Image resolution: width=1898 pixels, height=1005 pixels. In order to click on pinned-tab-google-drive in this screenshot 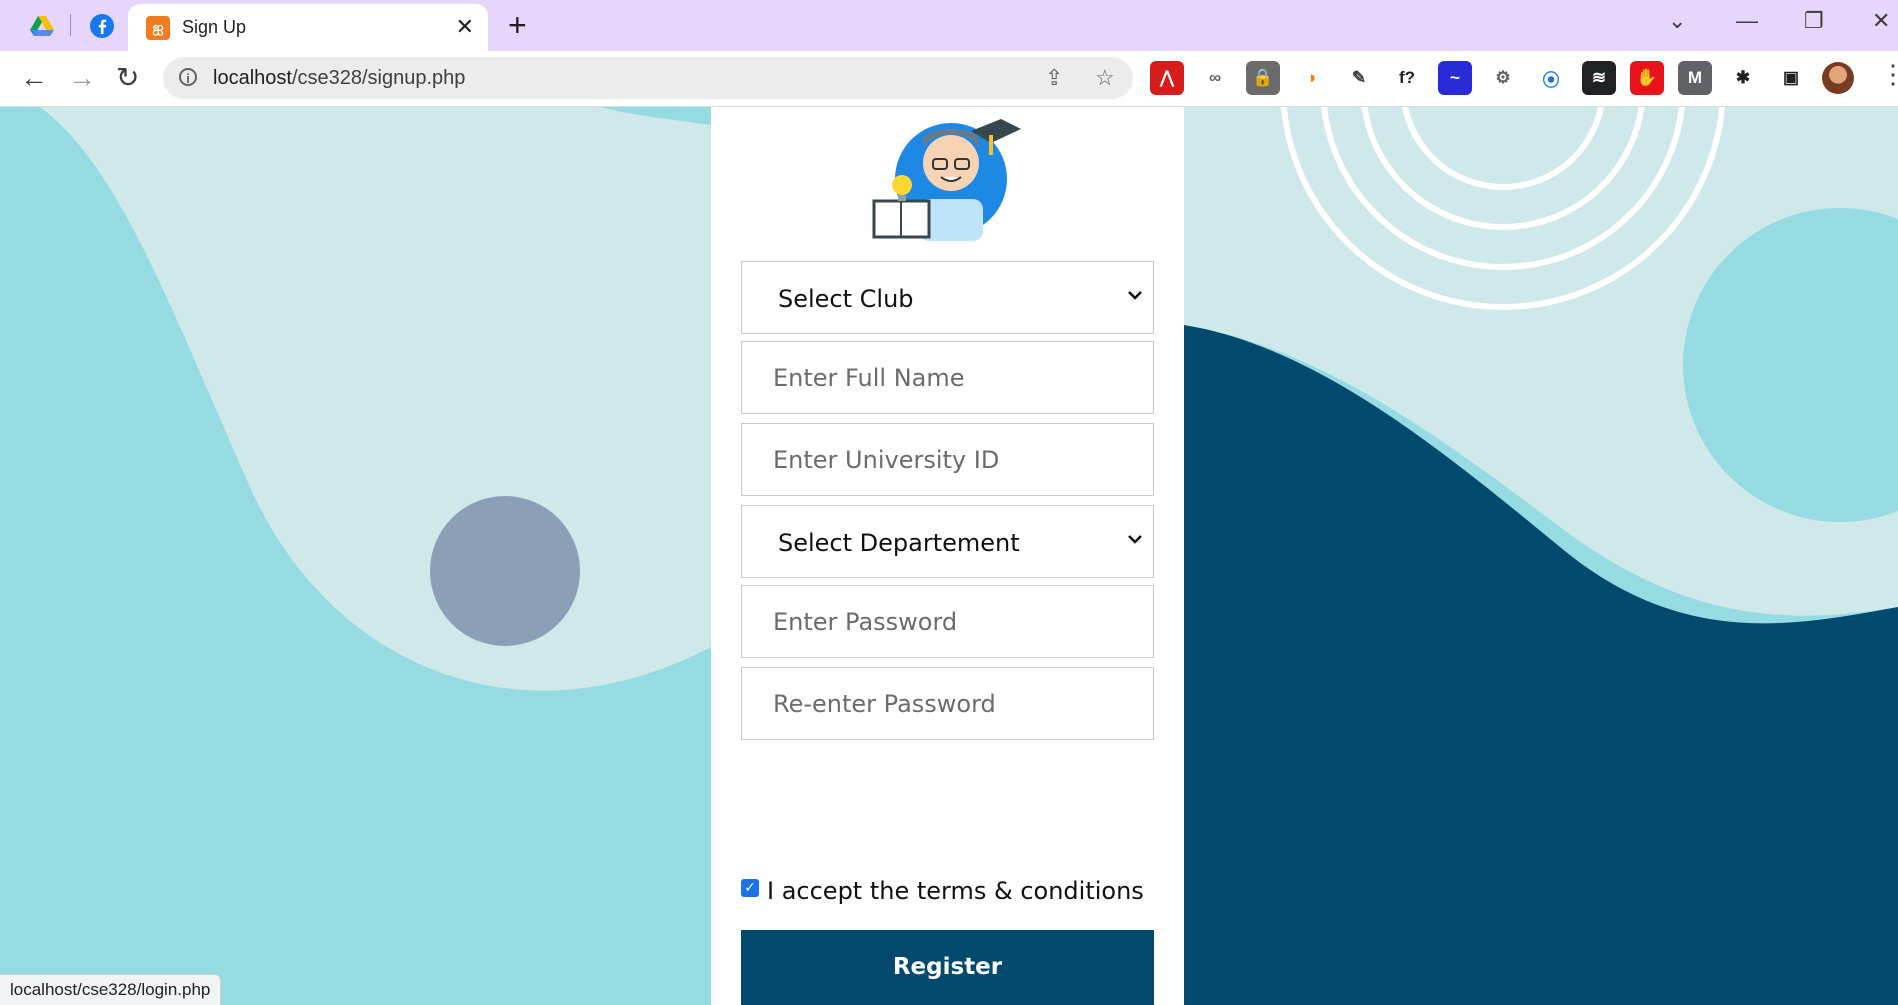, I will do `click(42, 26)`.